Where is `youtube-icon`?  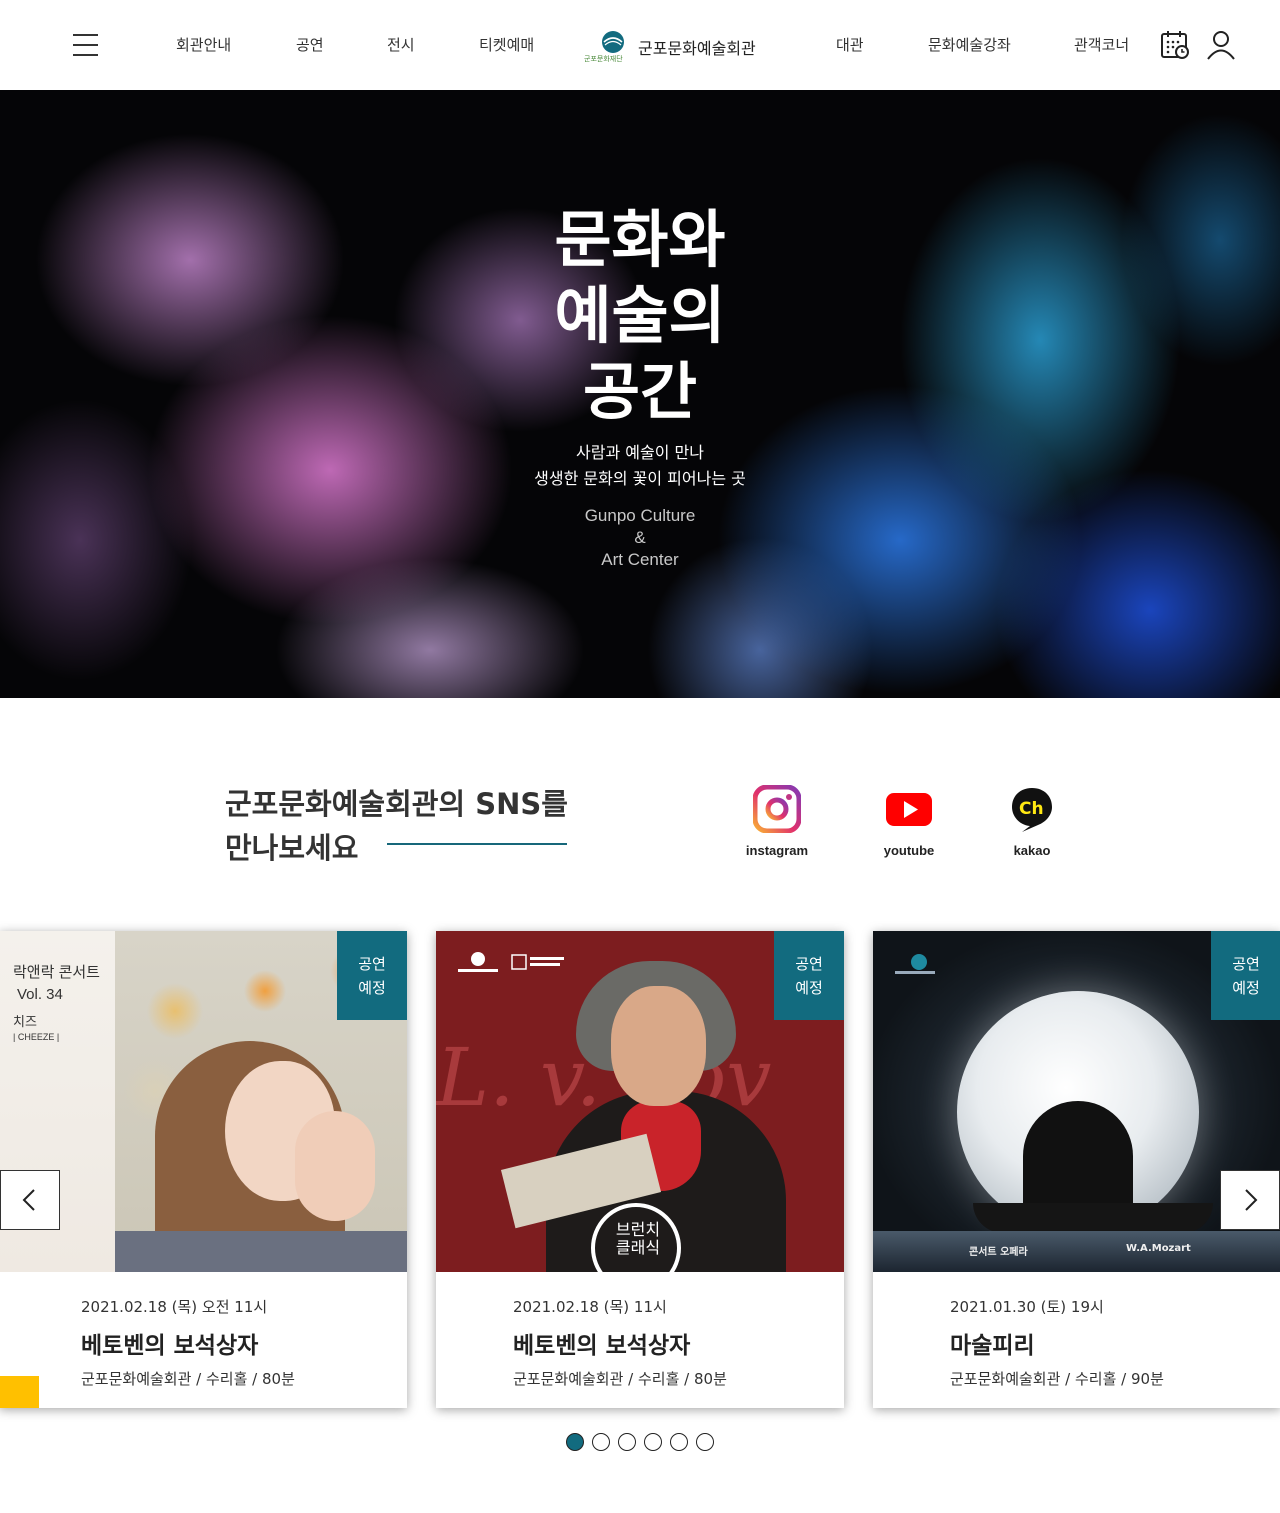
youtube-icon is located at coordinates (909, 809).